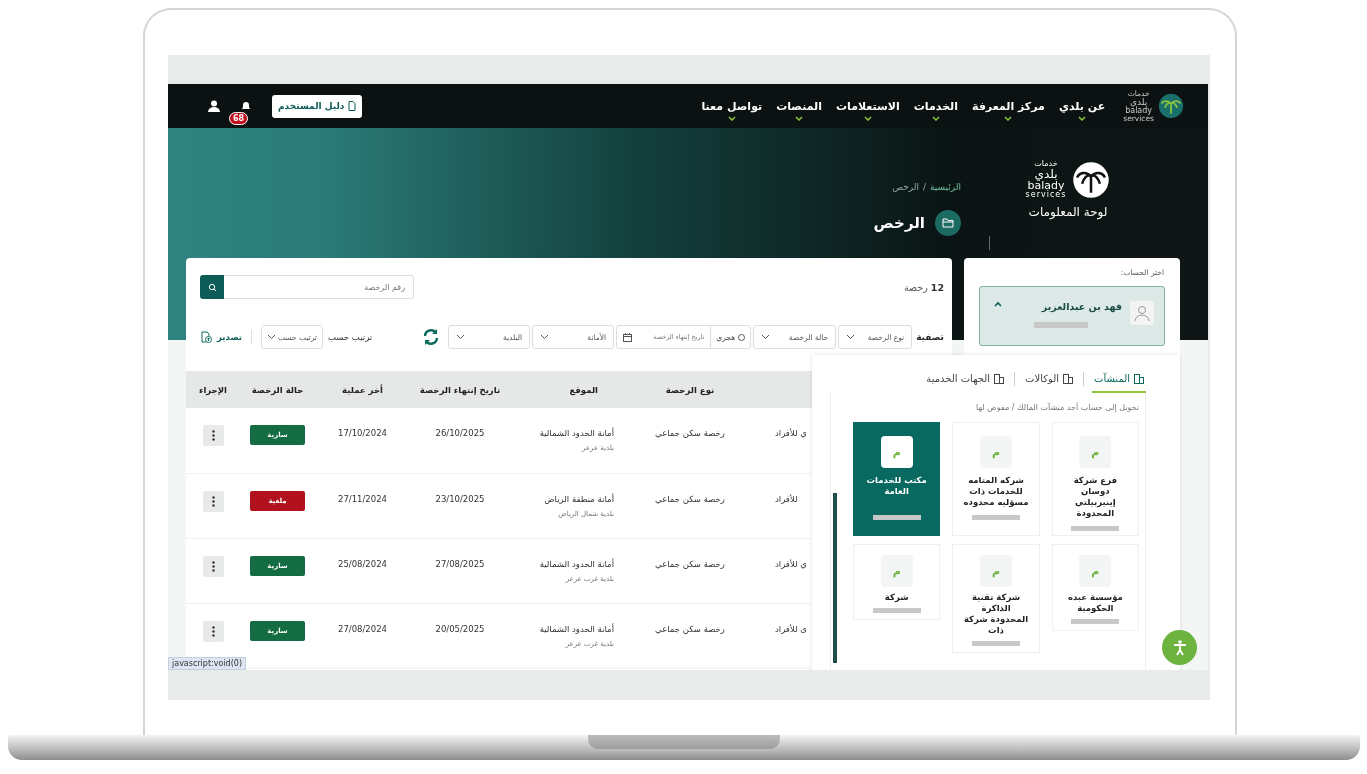 The width and height of the screenshot is (1367, 774). Describe the element at coordinates (239, 118) in the screenshot. I see `notification-count: 68` at that location.